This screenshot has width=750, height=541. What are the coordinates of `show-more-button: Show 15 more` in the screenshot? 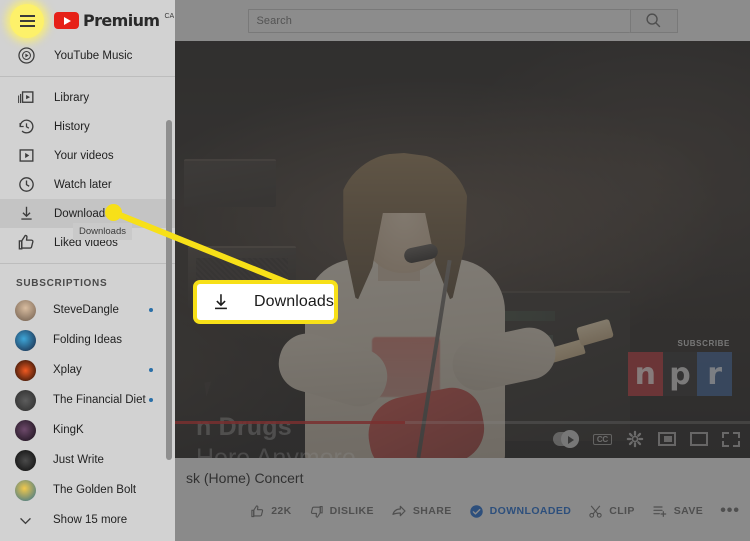 It's located at (87, 520).